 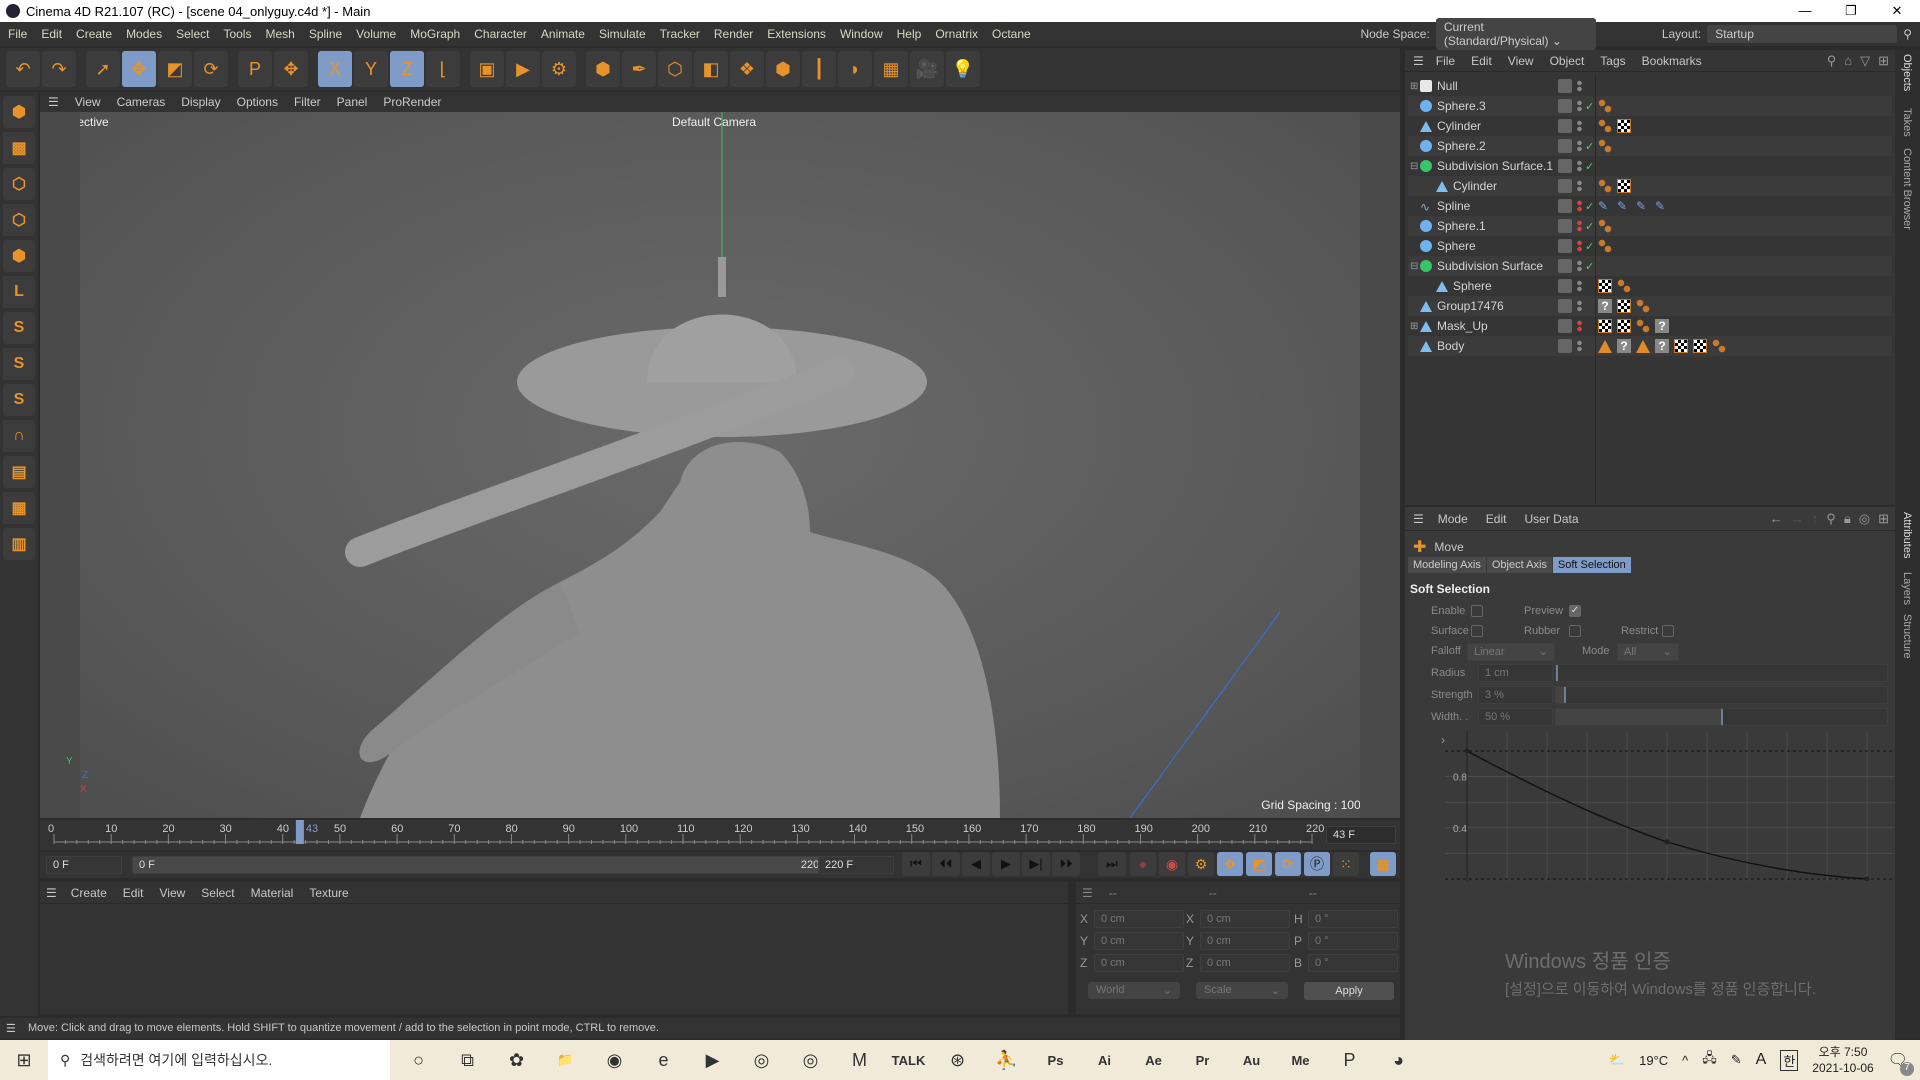 I want to click on audition-icon: Au, so click(x=1251, y=1060).